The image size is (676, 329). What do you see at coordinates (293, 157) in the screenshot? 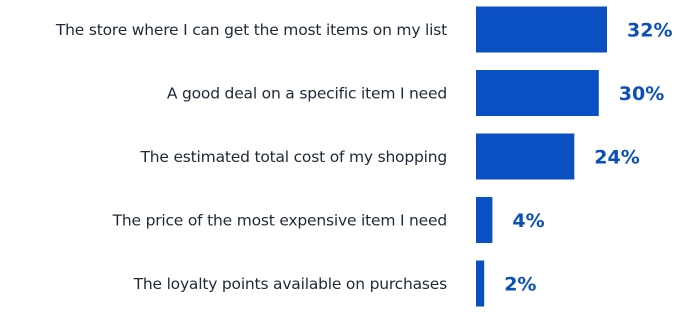
I see `category-label-3: The estimated total cost of my shopping` at bounding box center [293, 157].